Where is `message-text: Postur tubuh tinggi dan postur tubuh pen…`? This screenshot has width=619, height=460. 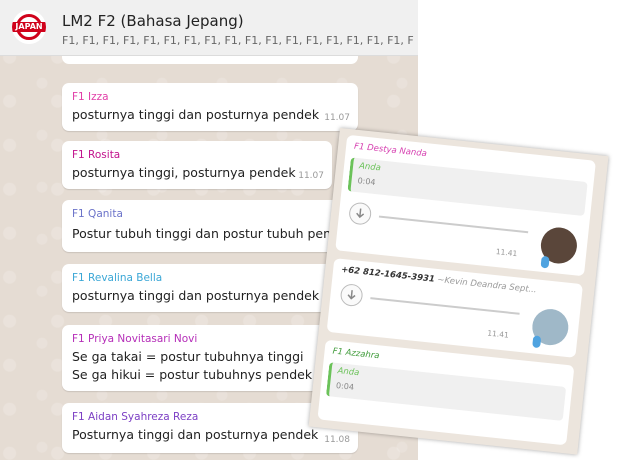
message-text: Postur tubuh tinggi dan postur tubuh pen… is located at coordinates (213, 233).